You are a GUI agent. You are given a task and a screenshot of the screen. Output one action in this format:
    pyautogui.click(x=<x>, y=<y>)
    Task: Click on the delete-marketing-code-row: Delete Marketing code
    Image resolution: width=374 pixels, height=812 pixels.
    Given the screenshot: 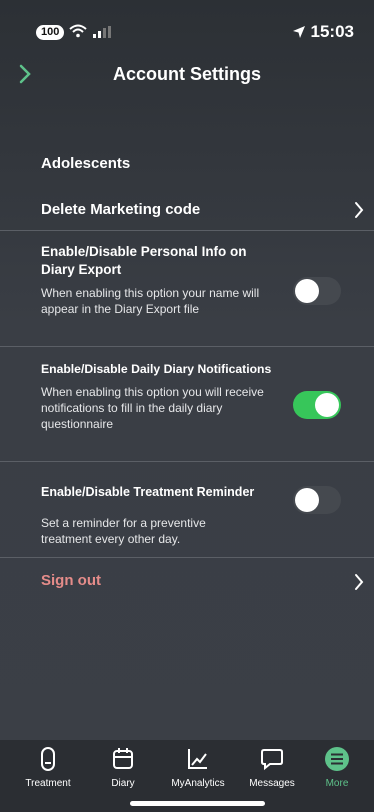 What is the action you would take?
    pyautogui.click(x=187, y=212)
    